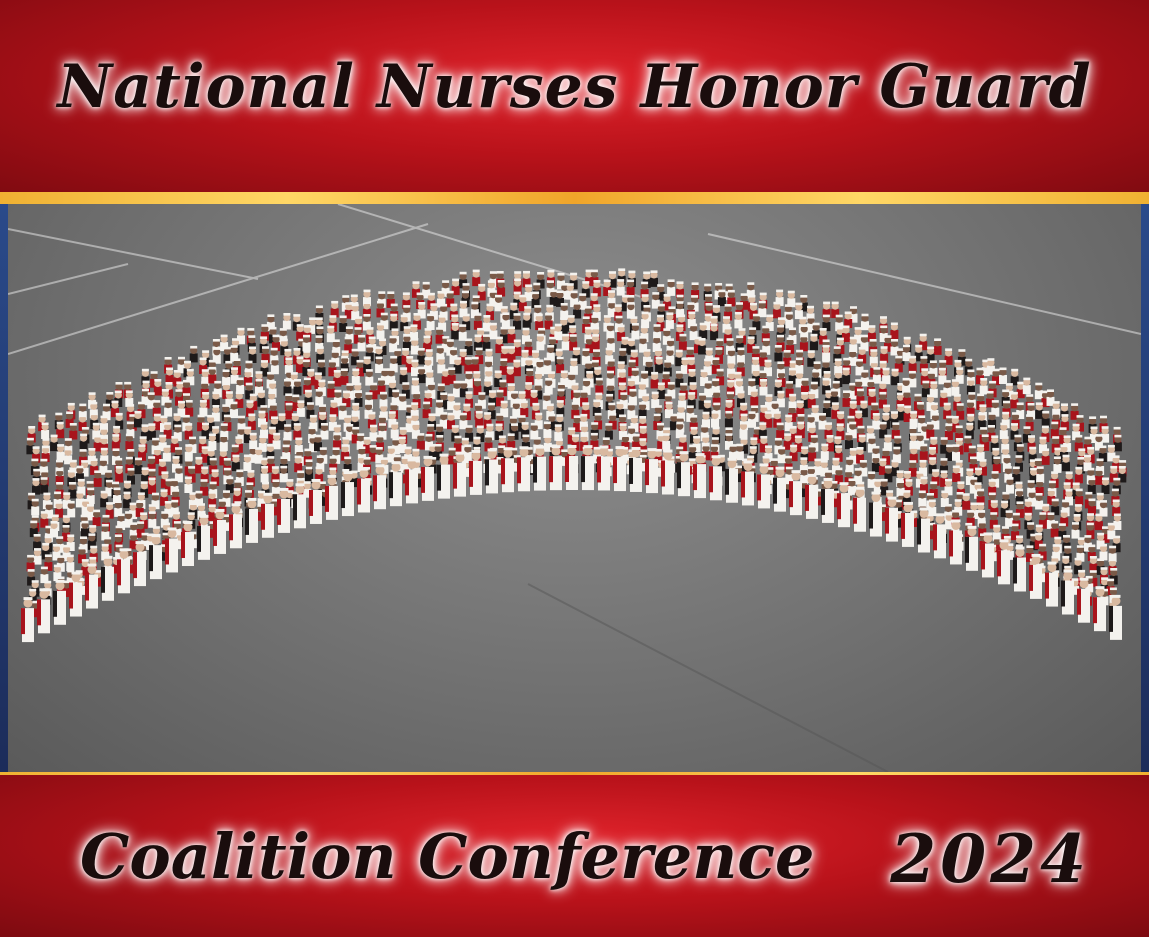  What do you see at coordinates (4, 488) in the screenshot?
I see `blue-edge-left` at bounding box center [4, 488].